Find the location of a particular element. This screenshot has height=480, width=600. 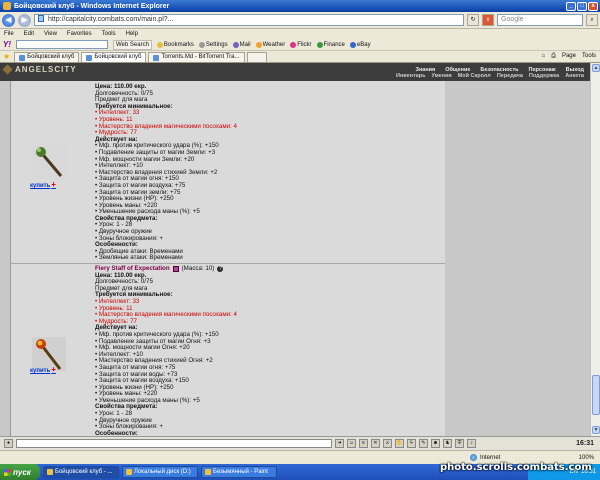

artifact-icon is located at coordinates (175, 269).